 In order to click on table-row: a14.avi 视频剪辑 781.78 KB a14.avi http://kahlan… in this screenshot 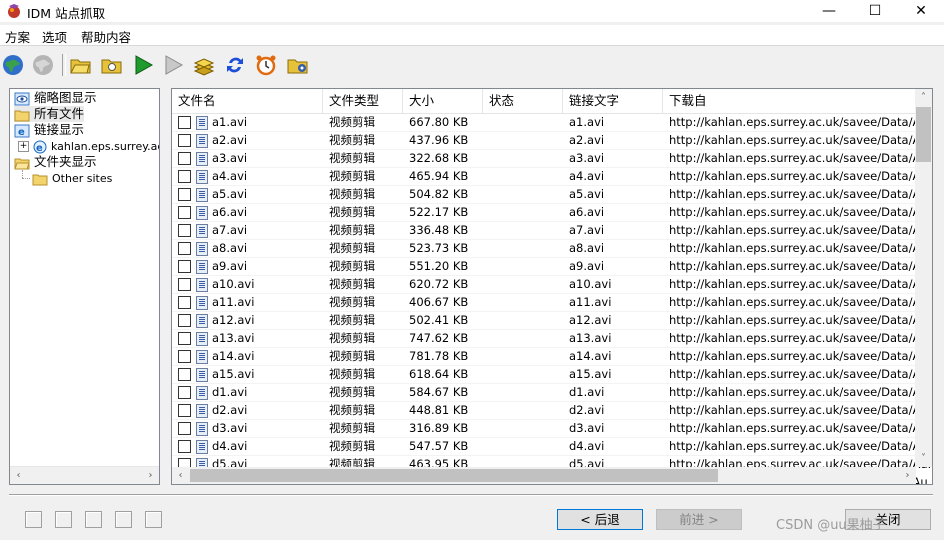, I will do `click(552, 357)`.